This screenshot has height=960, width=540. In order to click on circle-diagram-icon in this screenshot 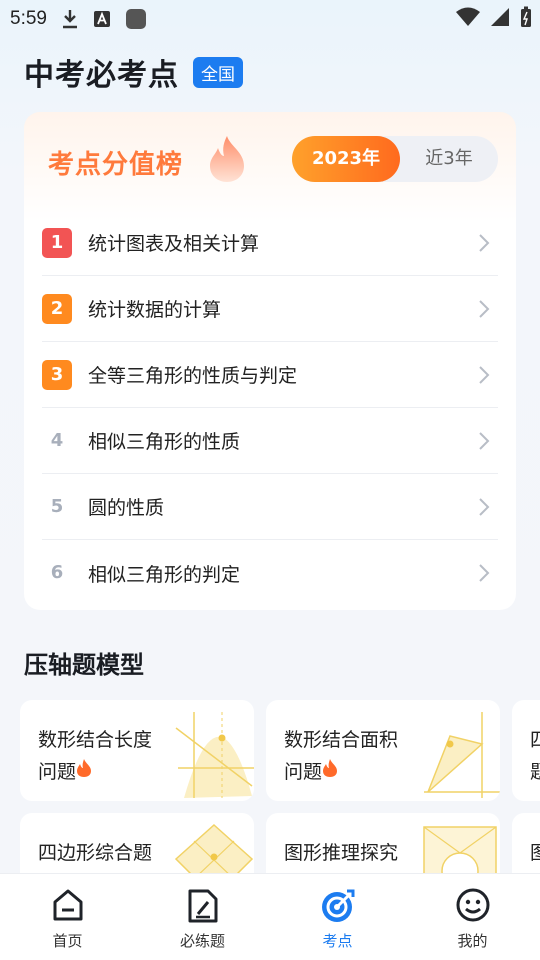, I will do `click(460, 847)`.